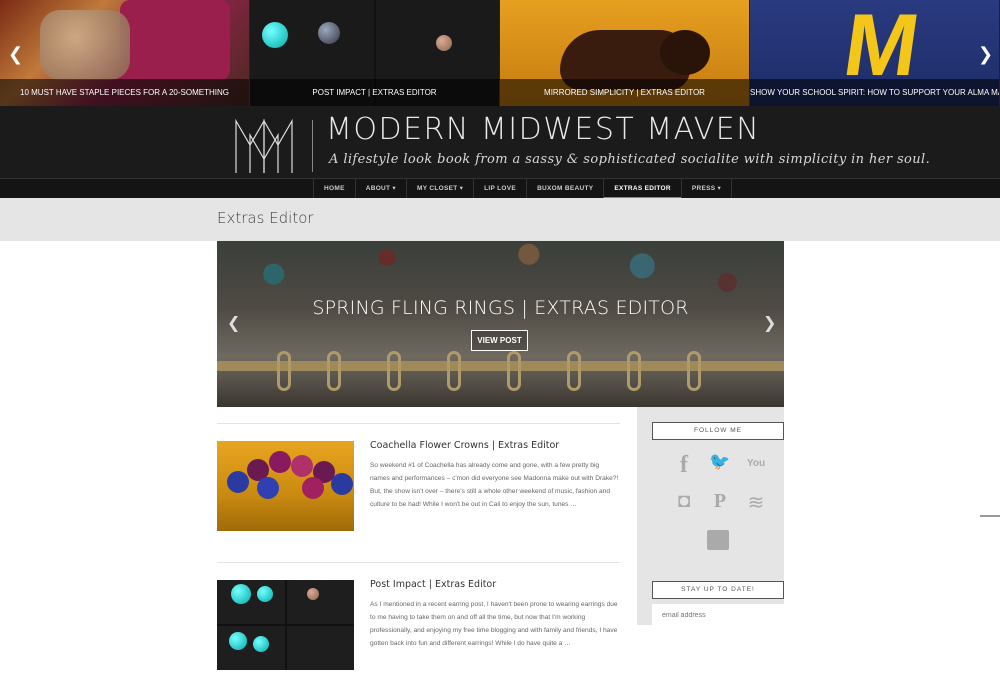  Describe the element at coordinates (718, 615) in the screenshot. I see `email-input` at that location.